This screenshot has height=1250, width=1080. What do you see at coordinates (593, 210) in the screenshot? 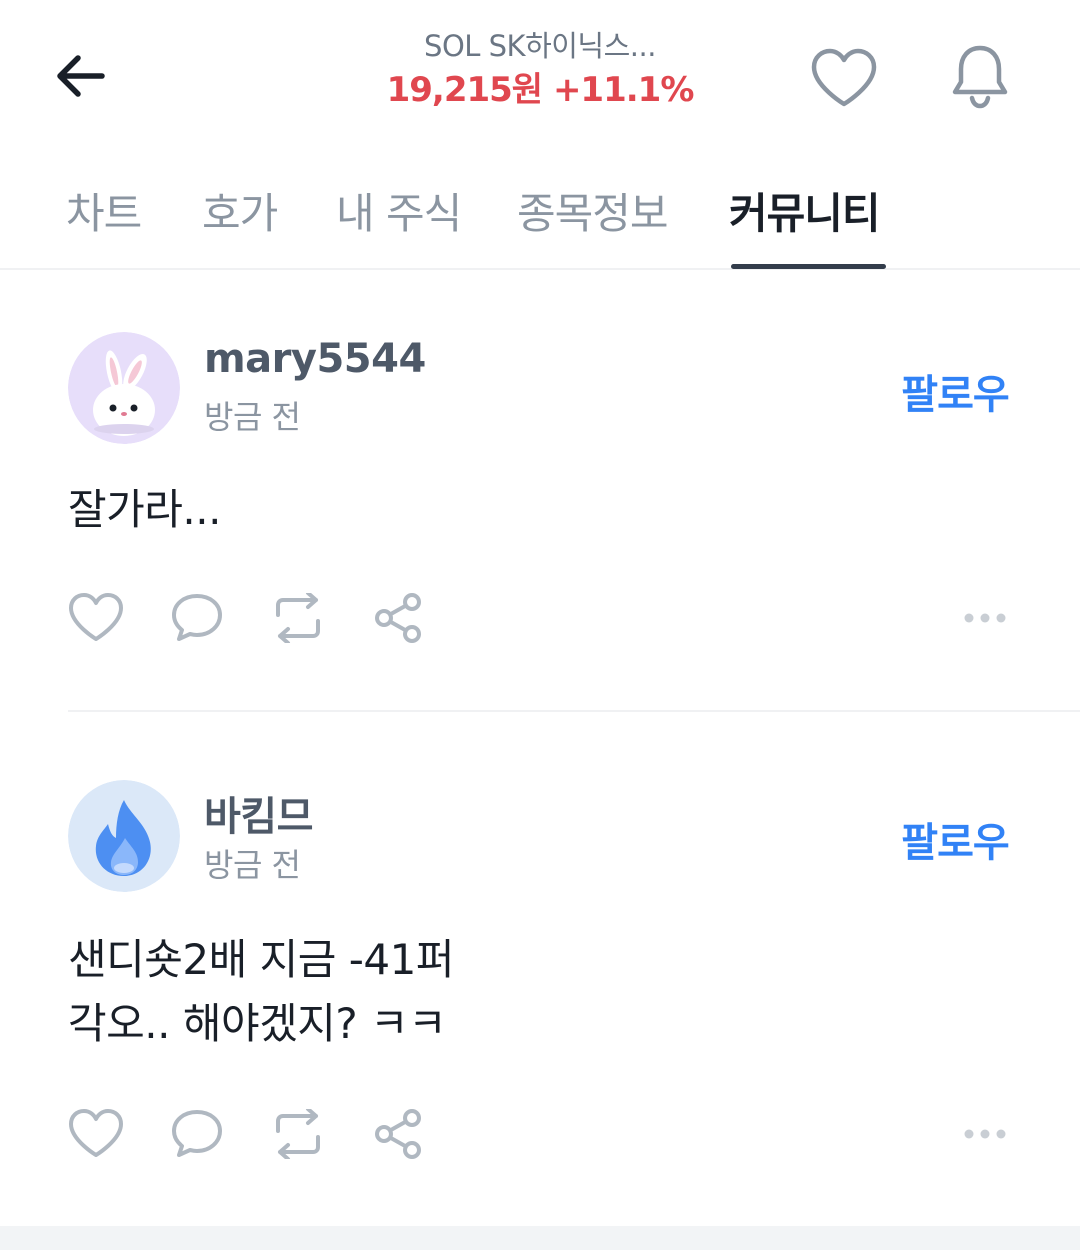
I see `tab-stock-info: 종목정보` at bounding box center [593, 210].